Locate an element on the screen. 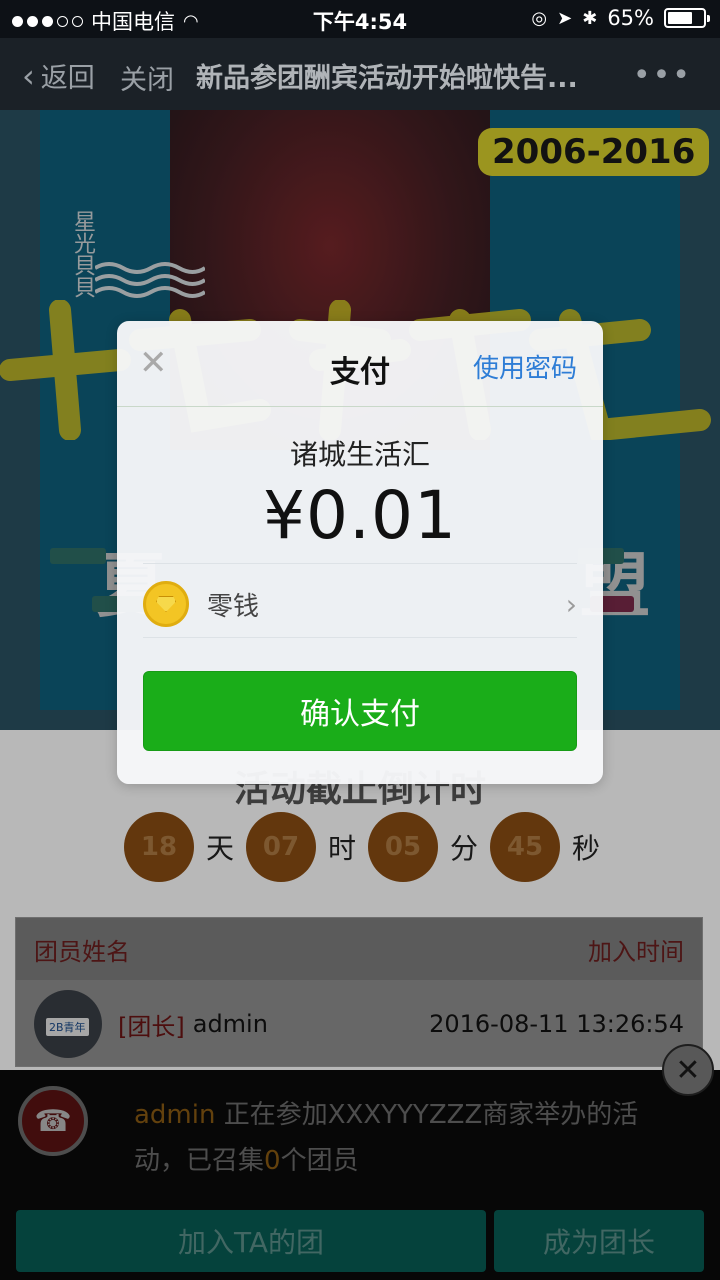 The image size is (720, 1280). wallet-coin-icon is located at coordinates (166, 604).